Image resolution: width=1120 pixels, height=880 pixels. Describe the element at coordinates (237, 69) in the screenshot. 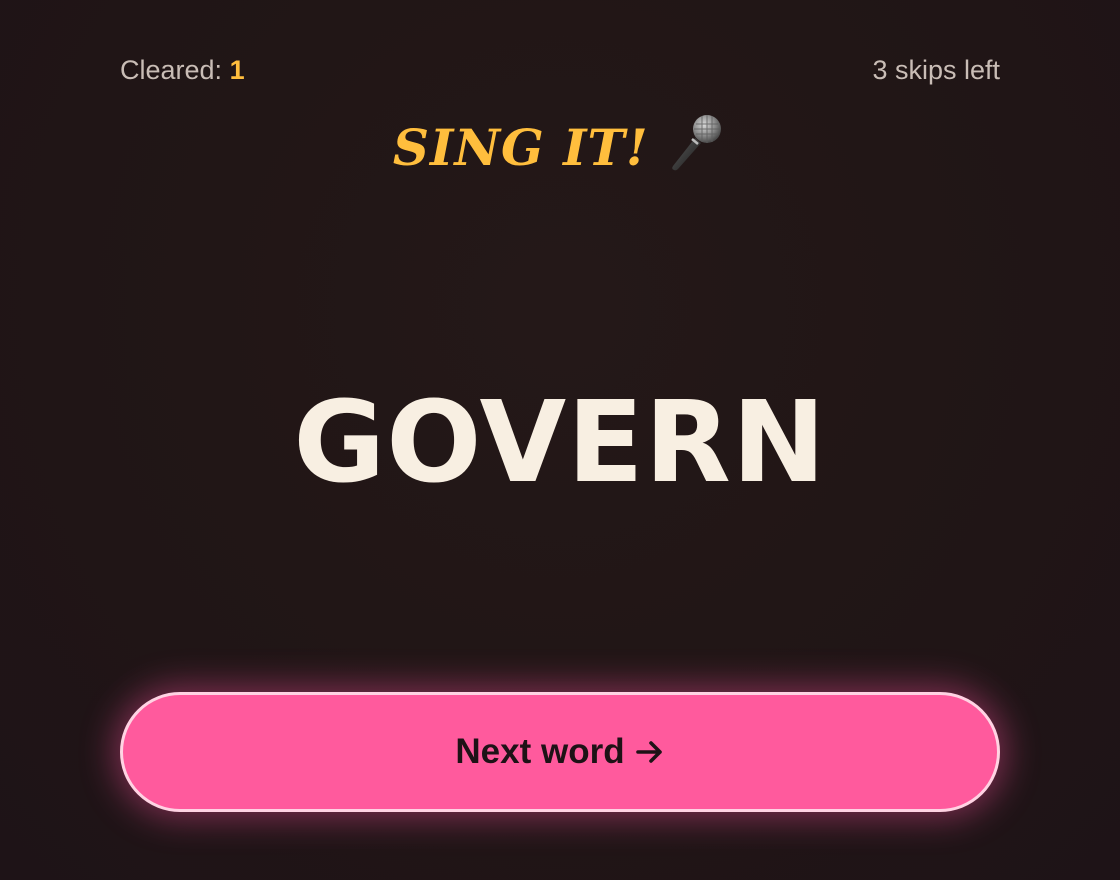

I see `cleared-count: 1` at that location.